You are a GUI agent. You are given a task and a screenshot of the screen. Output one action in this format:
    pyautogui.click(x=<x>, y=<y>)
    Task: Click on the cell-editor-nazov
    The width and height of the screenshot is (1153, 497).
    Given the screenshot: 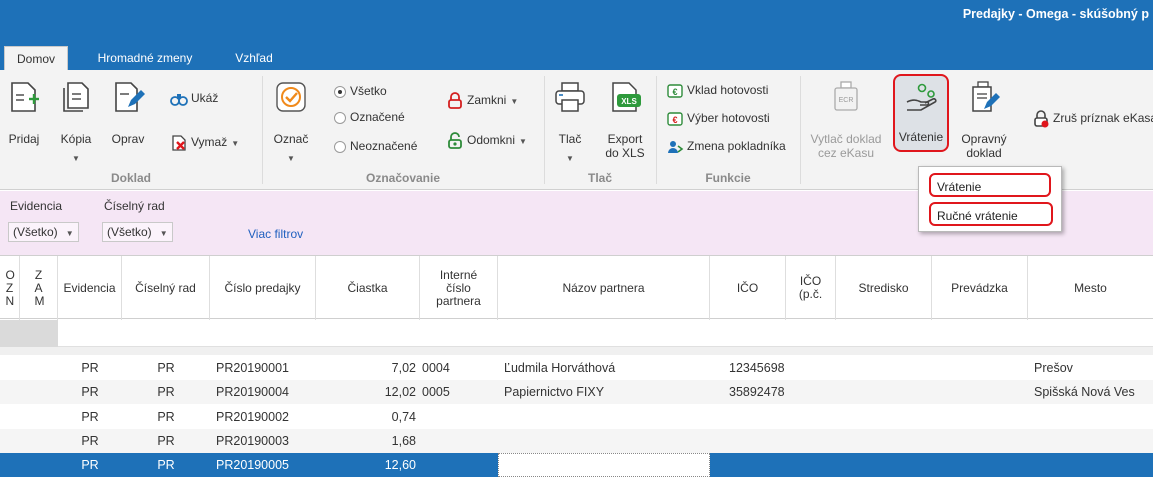 What is the action you would take?
    pyautogui.click(x=604, y=465)
    